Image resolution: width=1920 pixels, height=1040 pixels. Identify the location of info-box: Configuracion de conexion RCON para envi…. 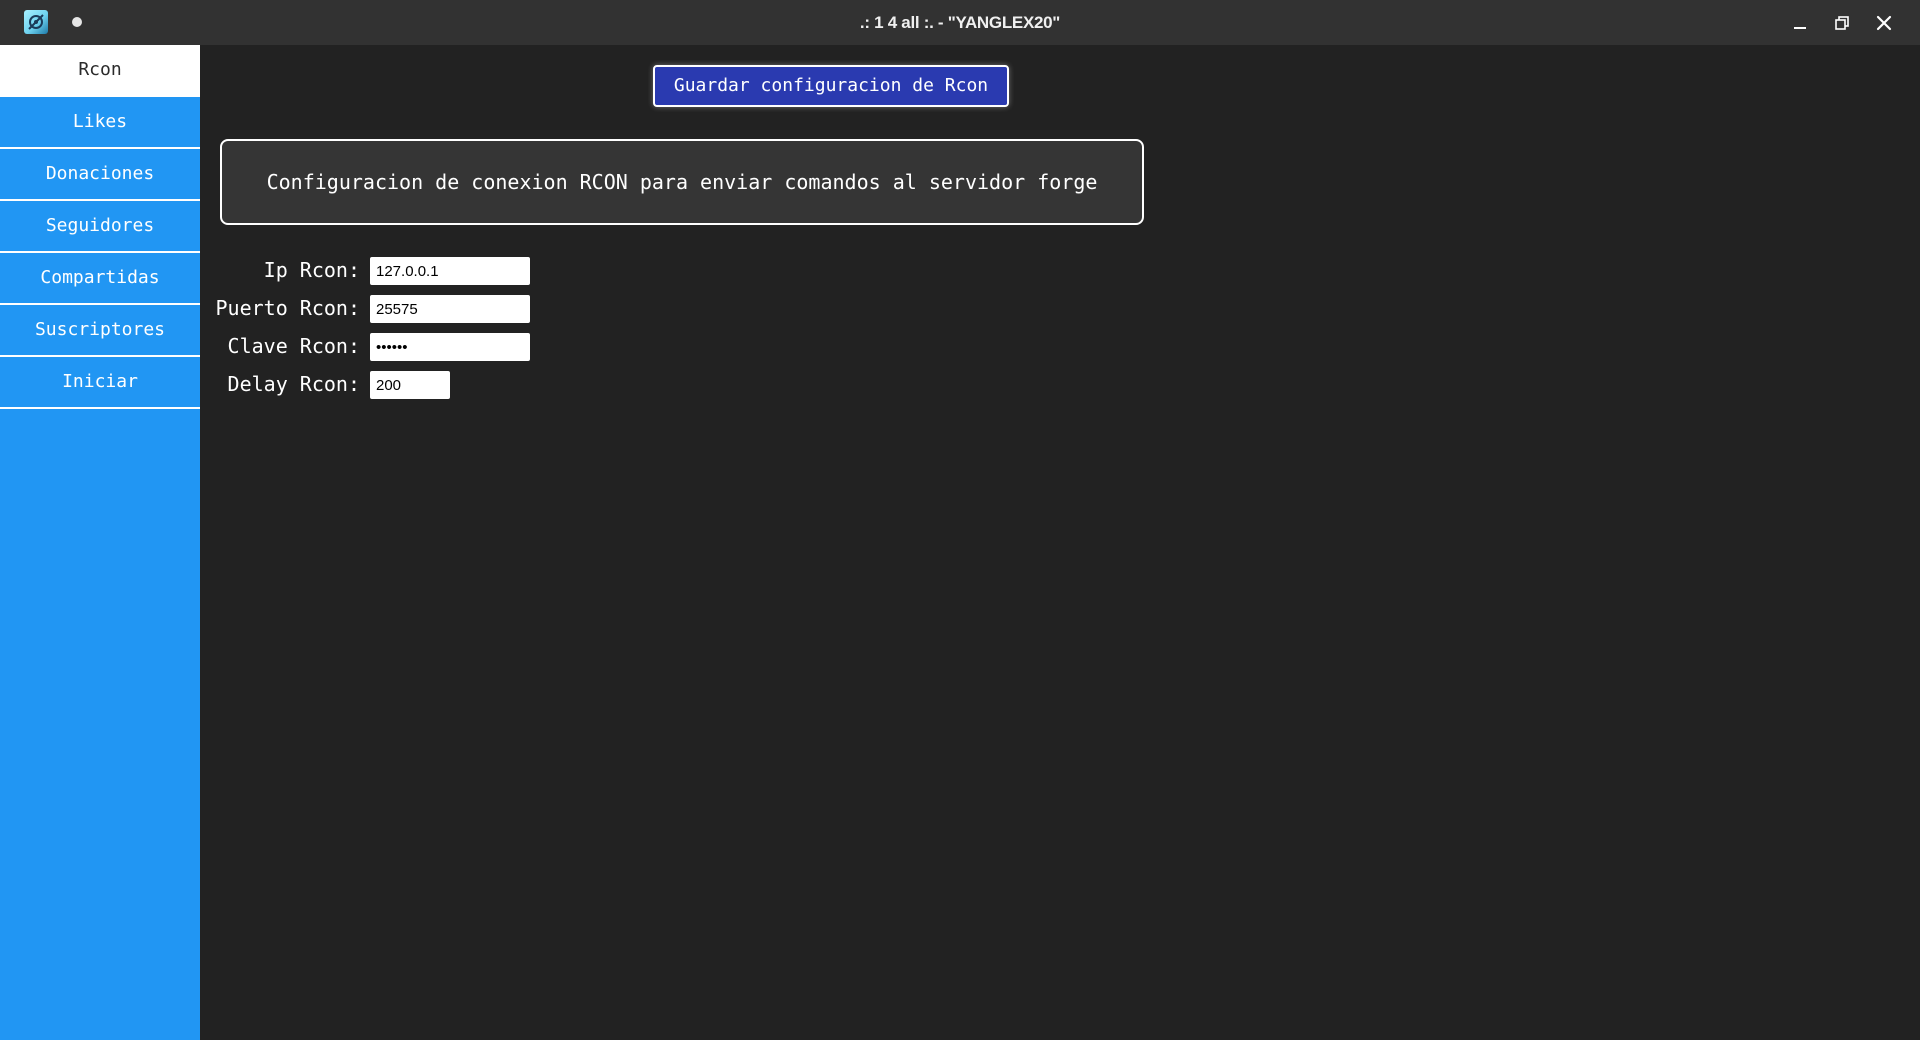
(682, 182).